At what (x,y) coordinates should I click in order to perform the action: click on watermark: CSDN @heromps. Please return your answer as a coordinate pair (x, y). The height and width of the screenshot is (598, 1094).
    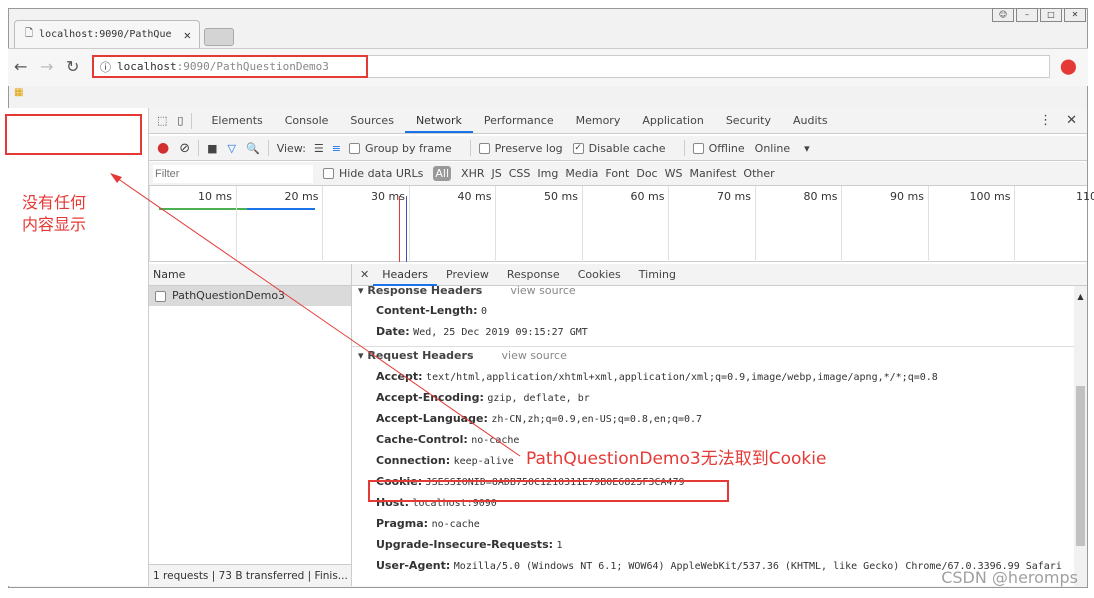
    Looking at the image, I should click on (1009, 577).